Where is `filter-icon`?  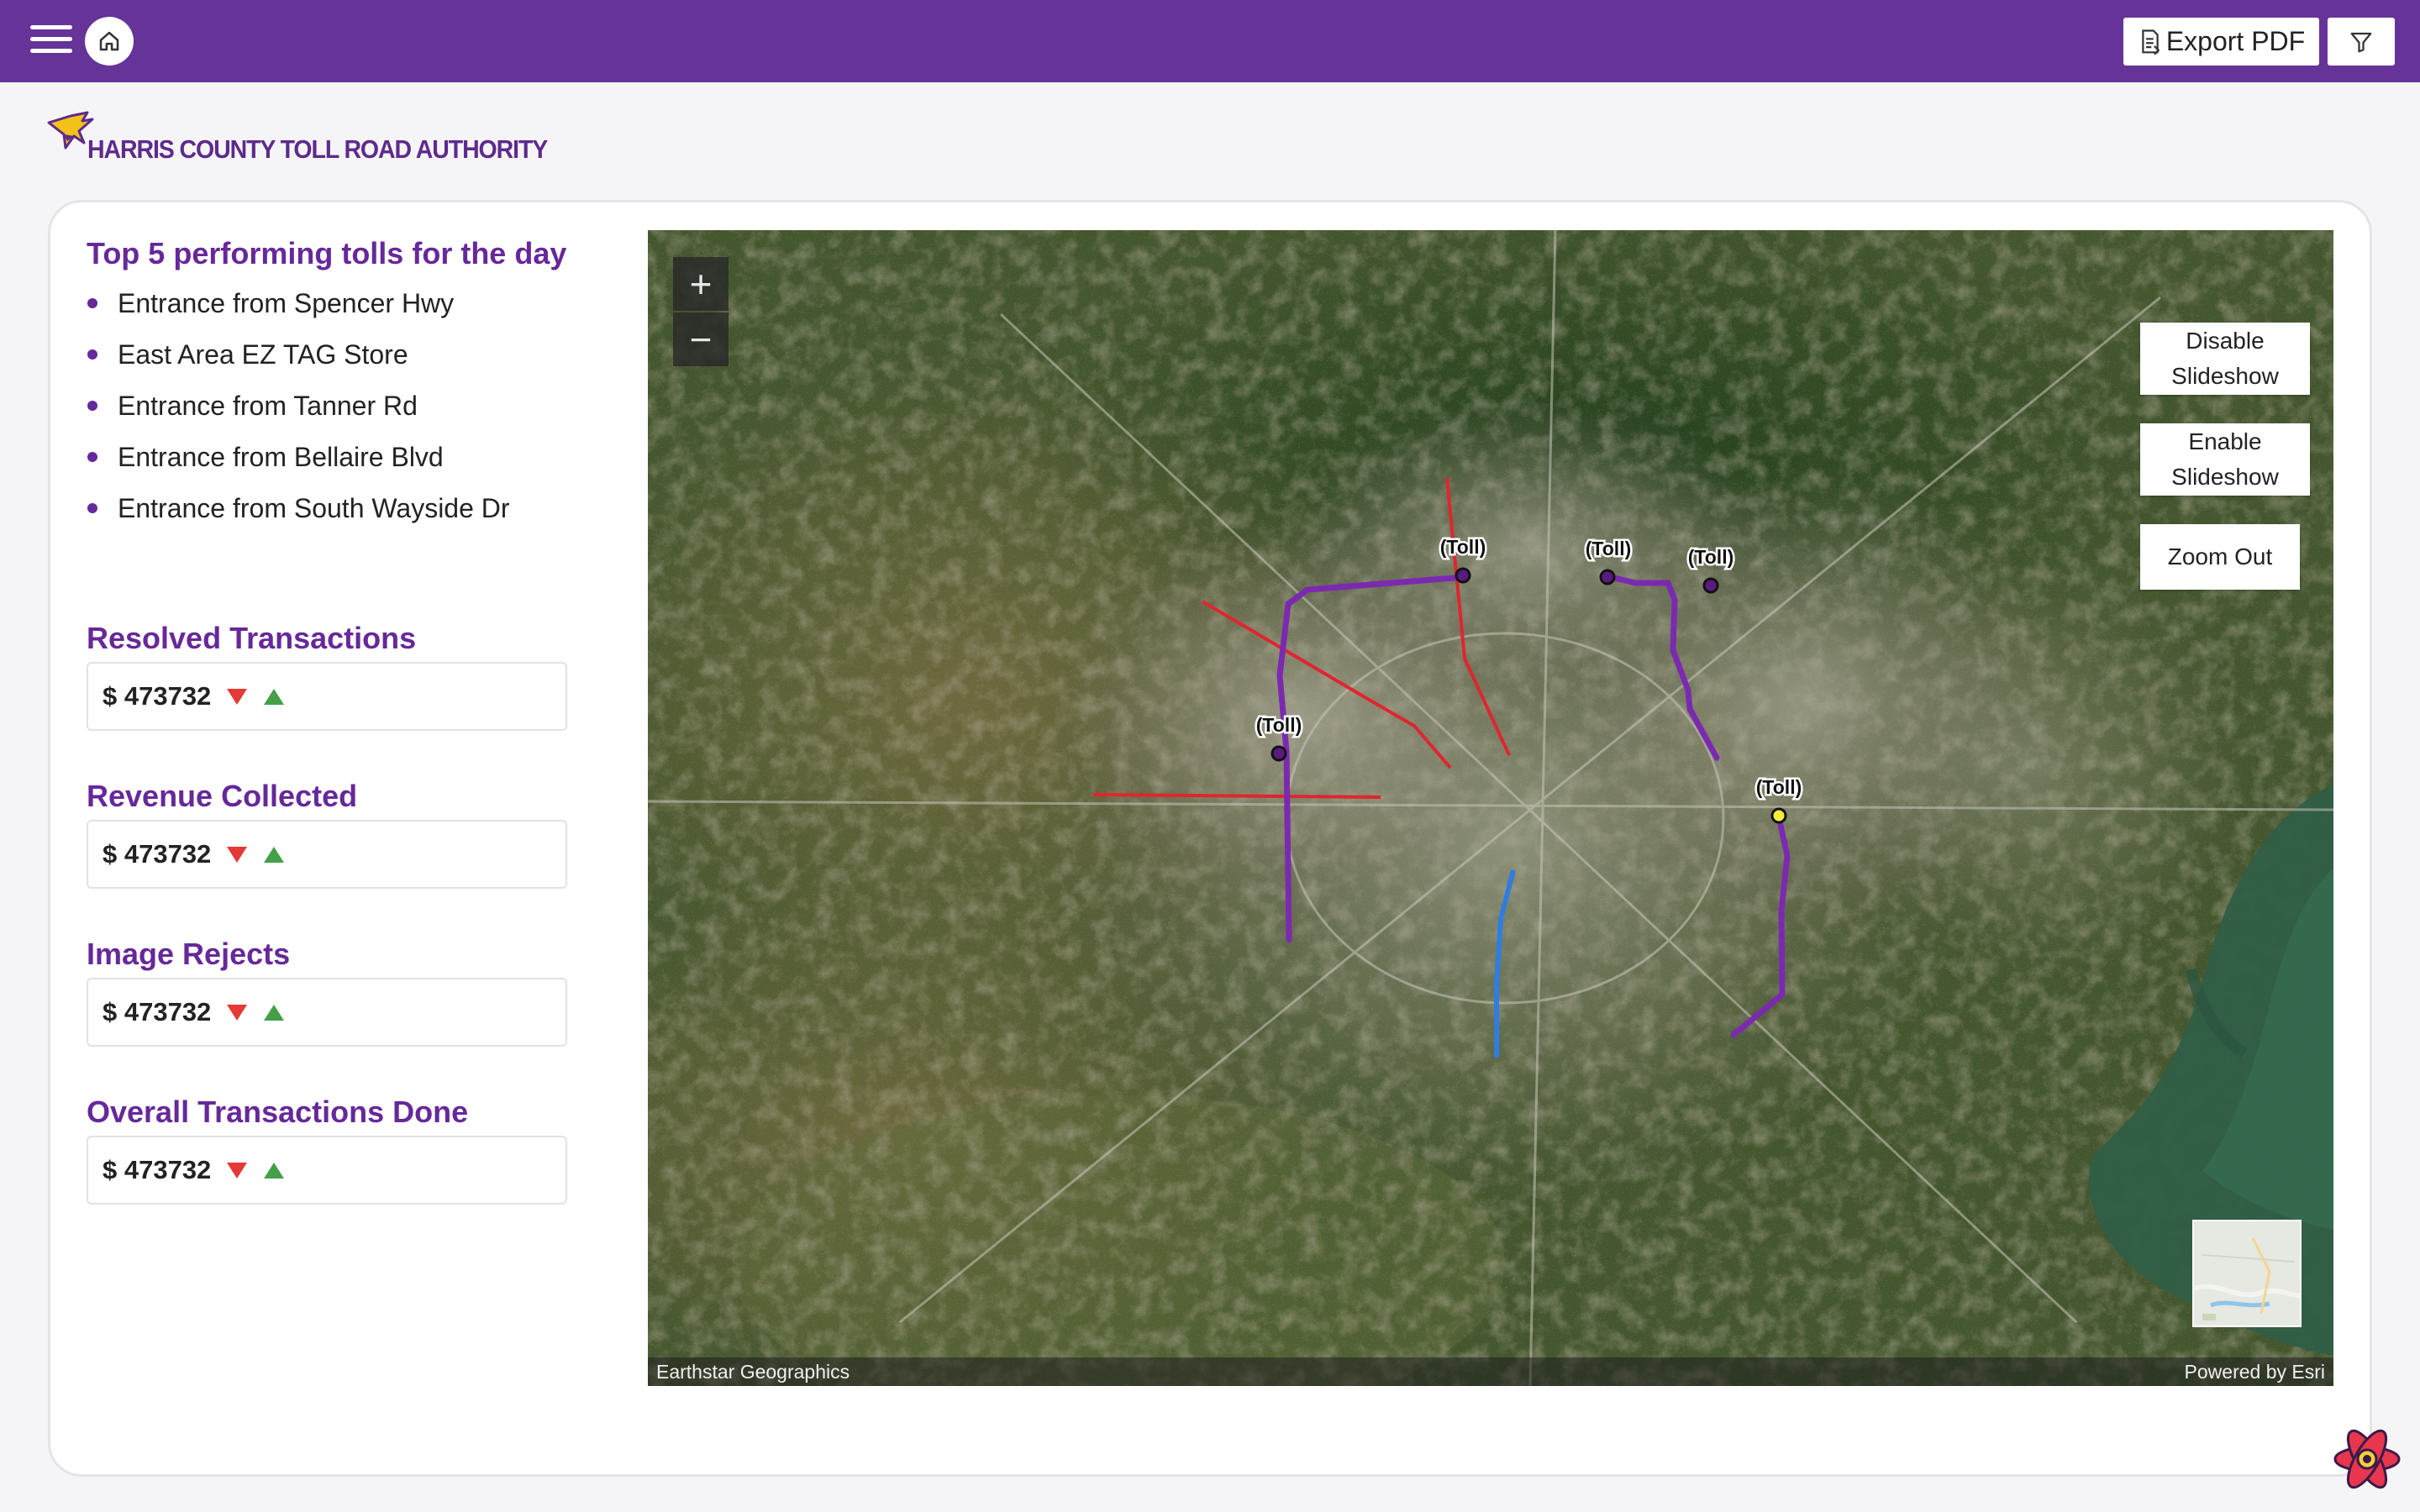 filter-icon is located at coordinates (2361, 42).